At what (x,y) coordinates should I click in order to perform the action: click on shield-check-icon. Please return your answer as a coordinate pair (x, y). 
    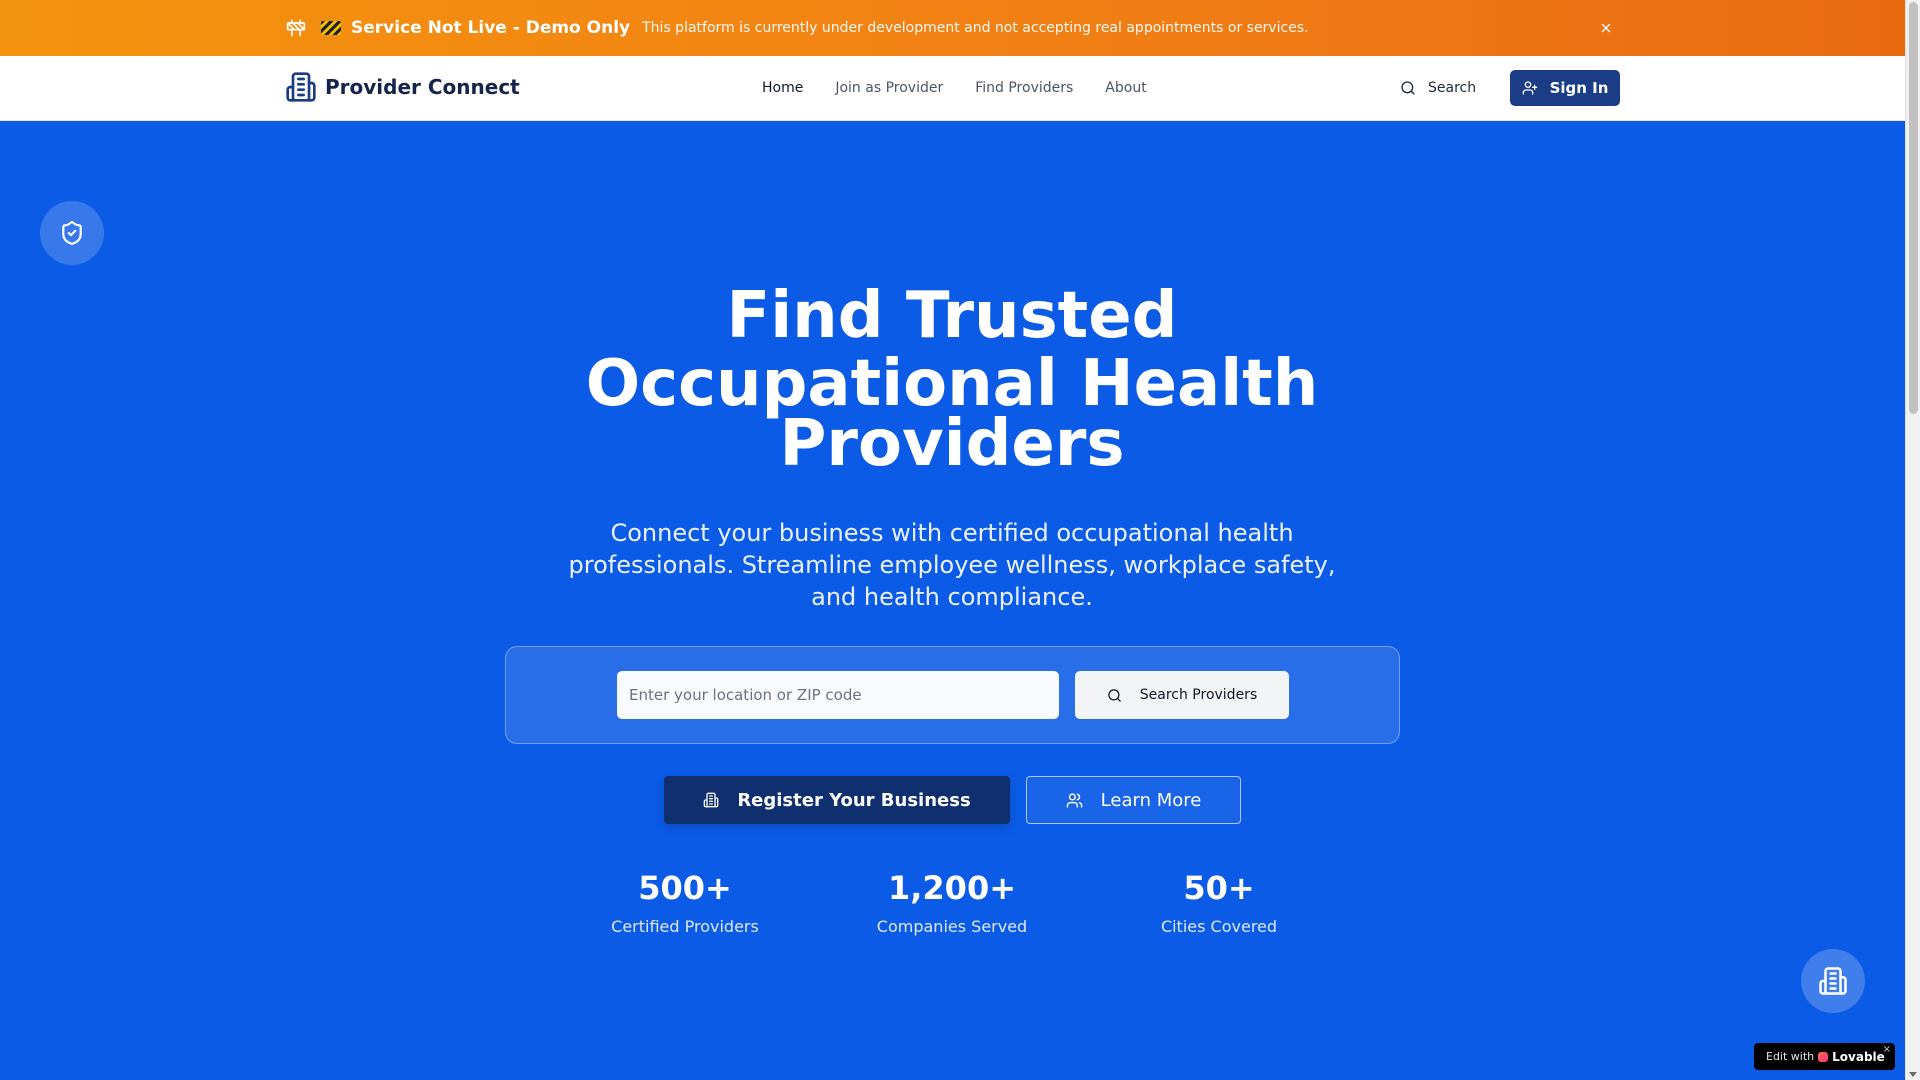
    Looking at the image, I should click on (72, 233).